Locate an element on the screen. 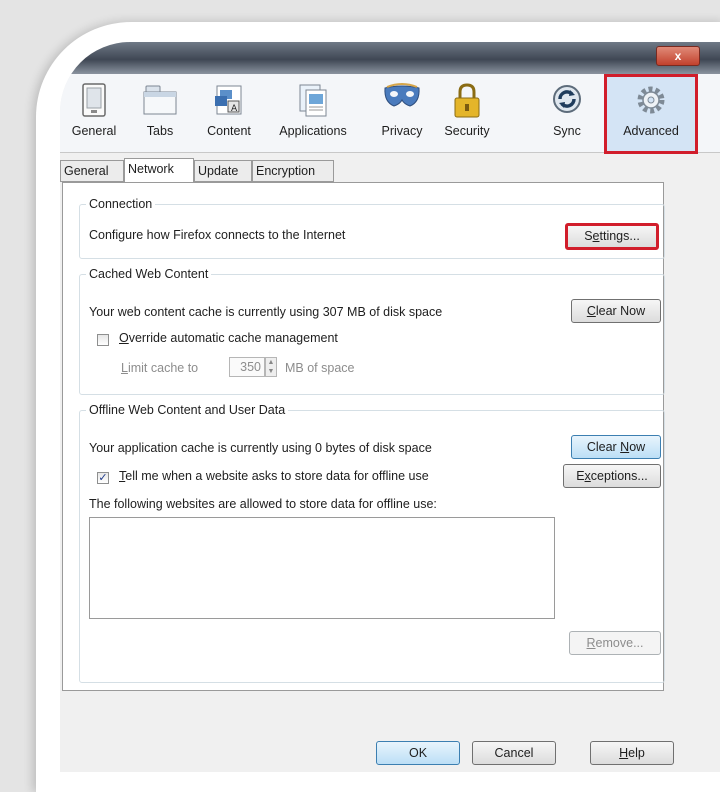  general-icon is located at coordinates (94, 100).